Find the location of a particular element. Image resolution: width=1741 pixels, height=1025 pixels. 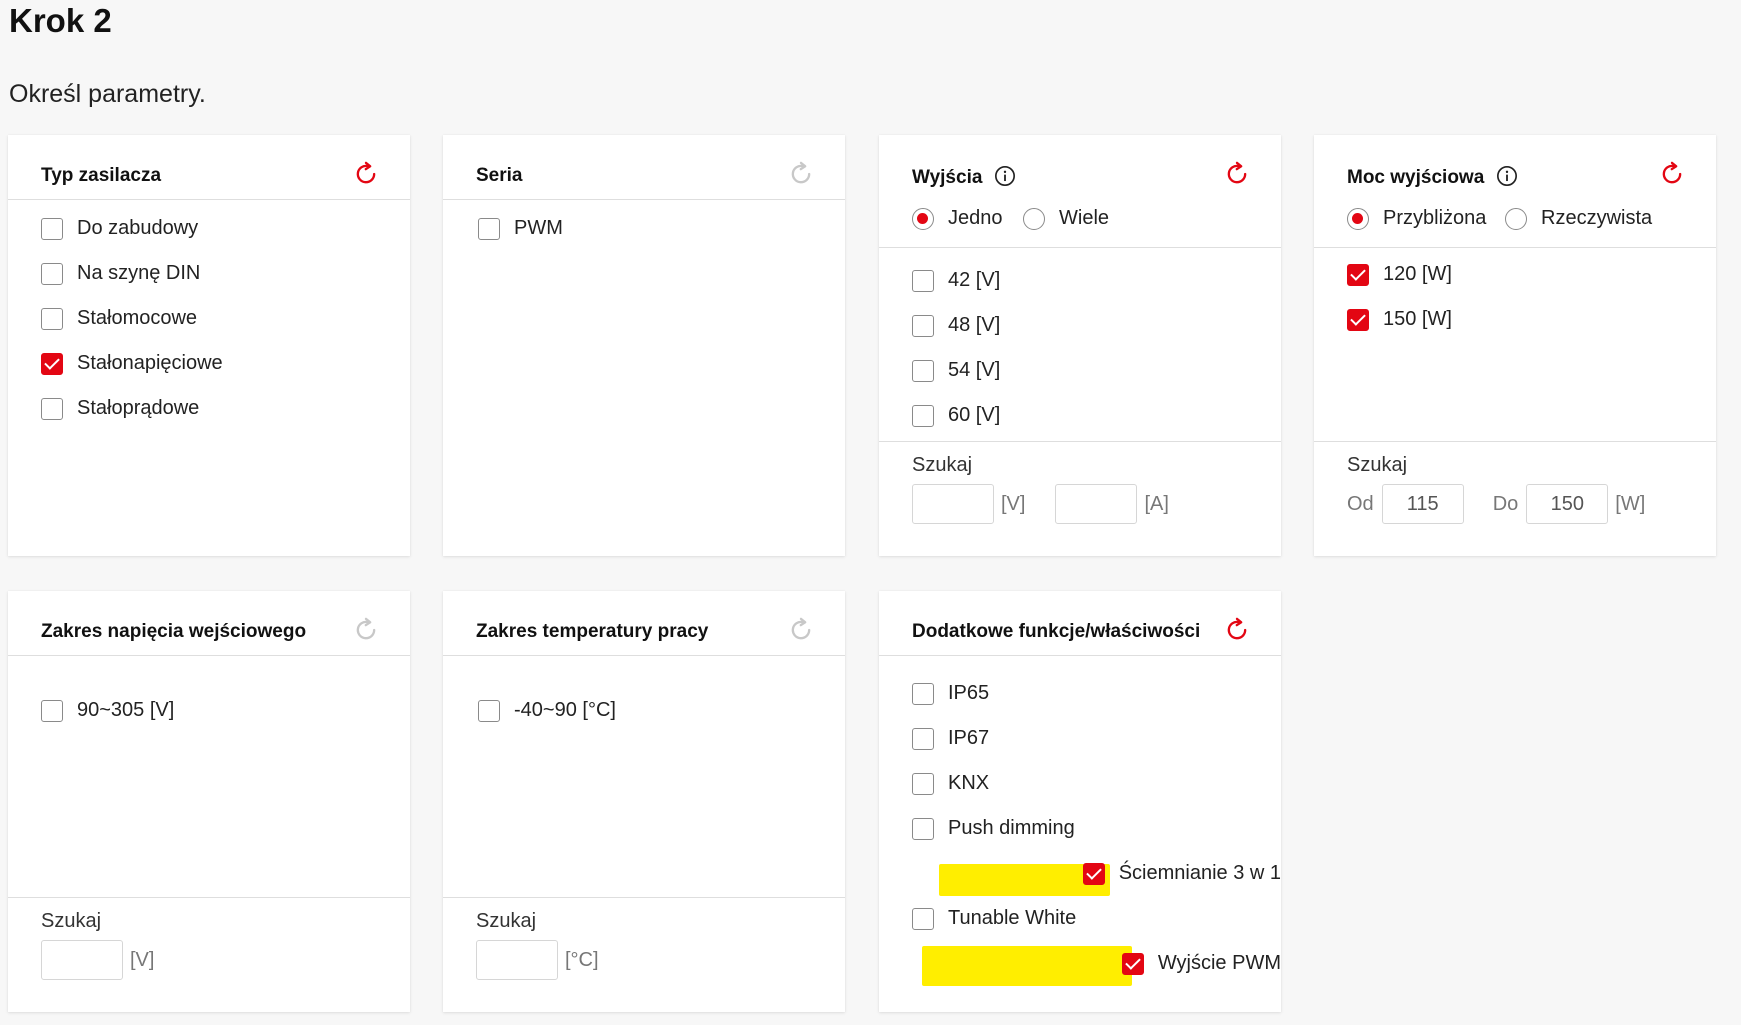

radio-przyblizona: Przybliżona is located at coordinates (1416, 218).